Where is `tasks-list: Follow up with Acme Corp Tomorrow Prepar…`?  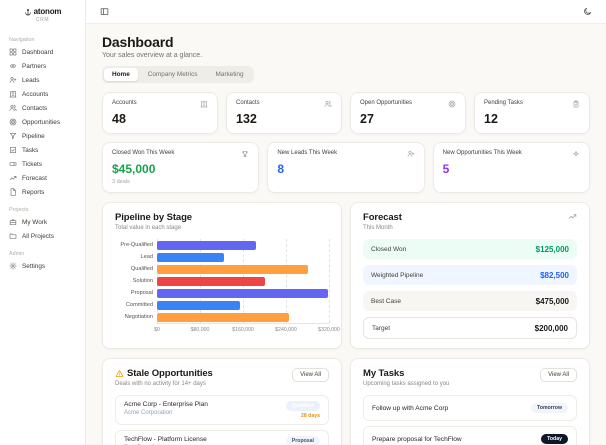
tasks-list: Follow up with Acme Corp Tomorrow Prepar… is located at coordinates (470, 420).